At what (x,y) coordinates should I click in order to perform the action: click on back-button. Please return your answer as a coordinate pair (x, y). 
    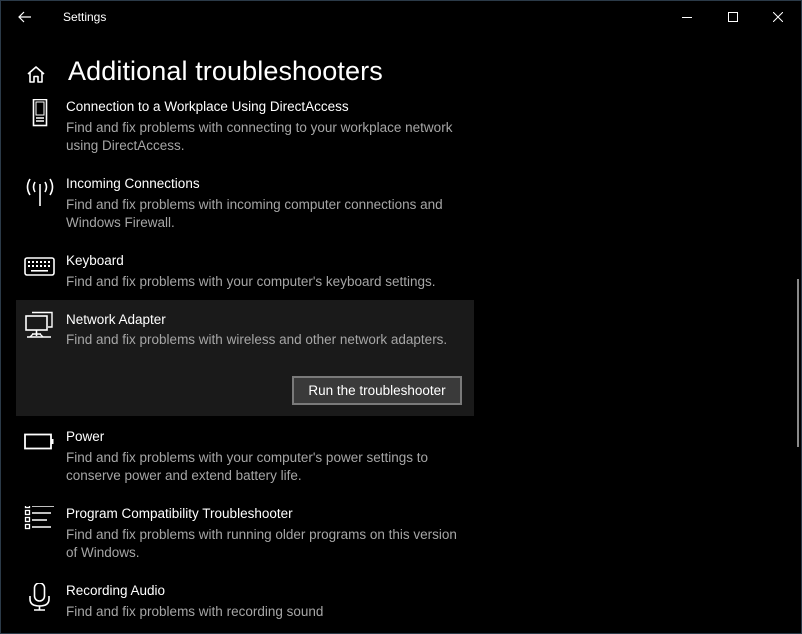
    Looking at the image, I should click on (25, 17).